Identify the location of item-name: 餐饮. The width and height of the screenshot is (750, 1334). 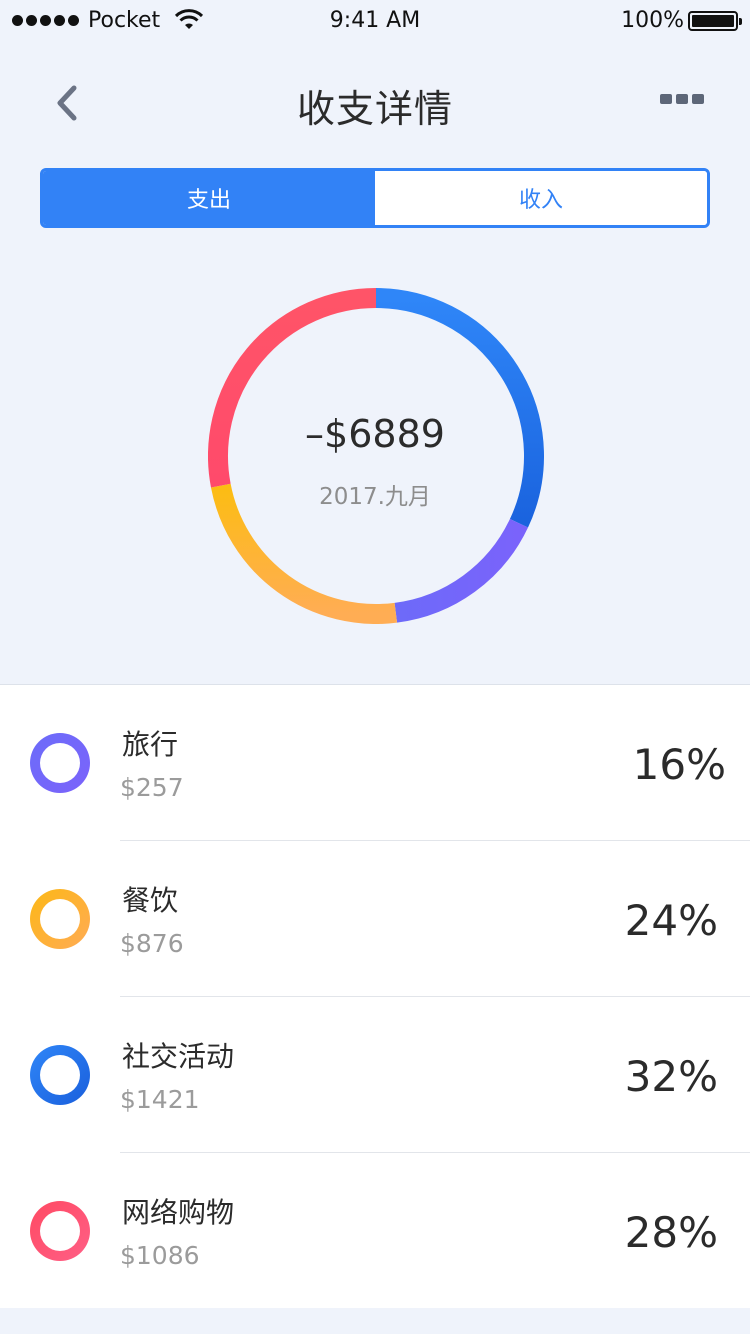
(150, 900).